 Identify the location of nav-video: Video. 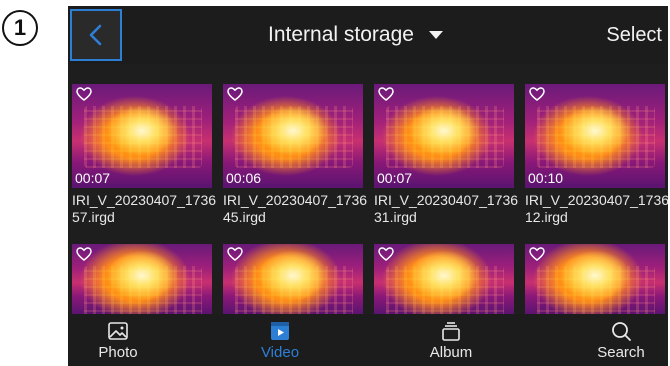
(280, 340).